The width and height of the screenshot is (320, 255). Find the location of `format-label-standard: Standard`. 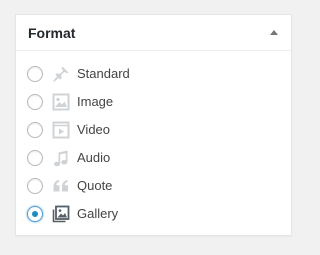

format-label-standard: Standard is located at coordinates (103, 73).